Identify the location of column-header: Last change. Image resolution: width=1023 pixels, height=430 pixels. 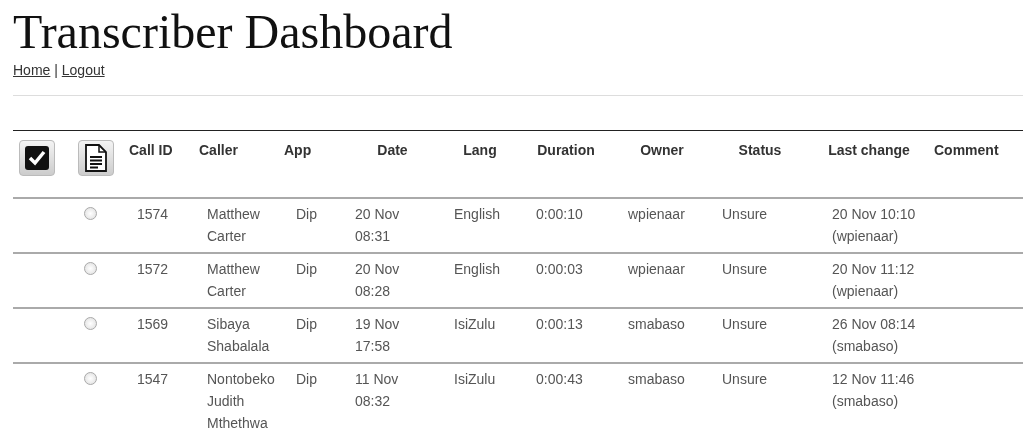
(869, 150).